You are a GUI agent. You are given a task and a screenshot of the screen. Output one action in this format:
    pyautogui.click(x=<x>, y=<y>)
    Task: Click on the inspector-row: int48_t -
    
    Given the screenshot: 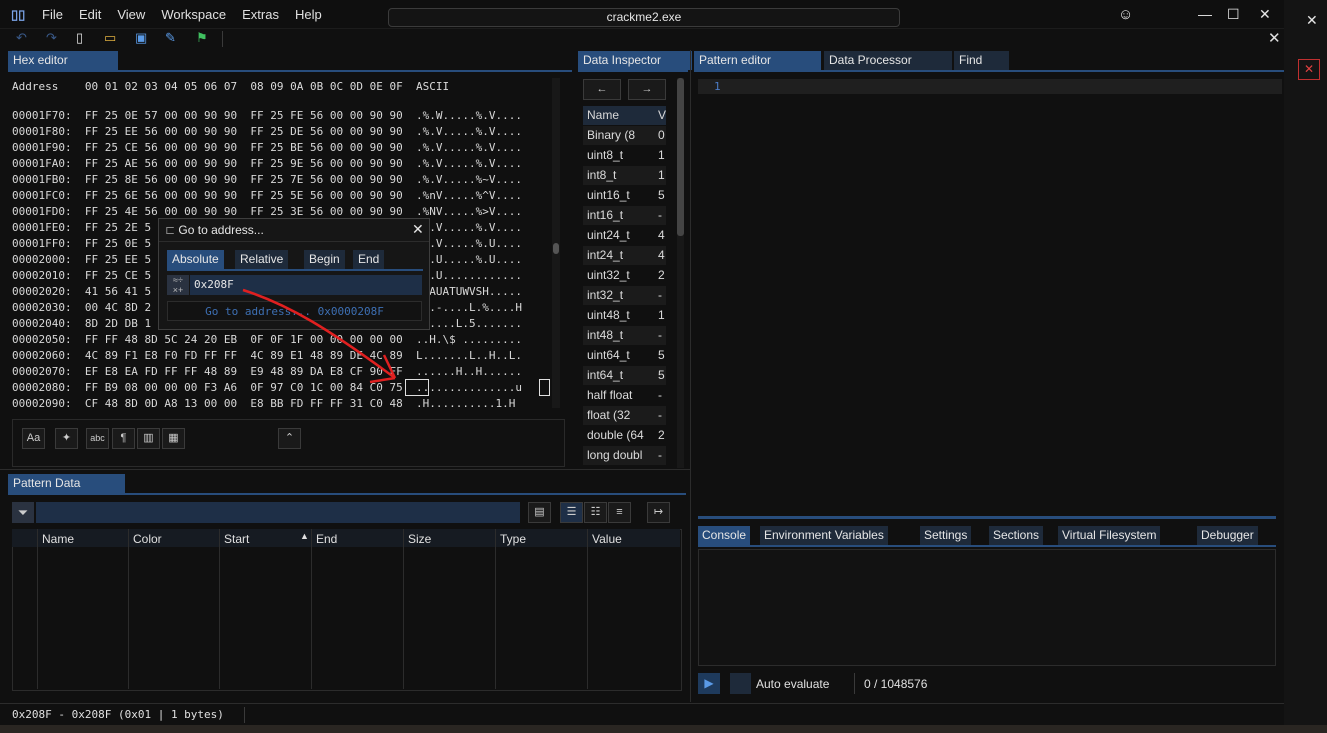 What is the action you would take?
    pyautogui.click(x=624, y=335)
    